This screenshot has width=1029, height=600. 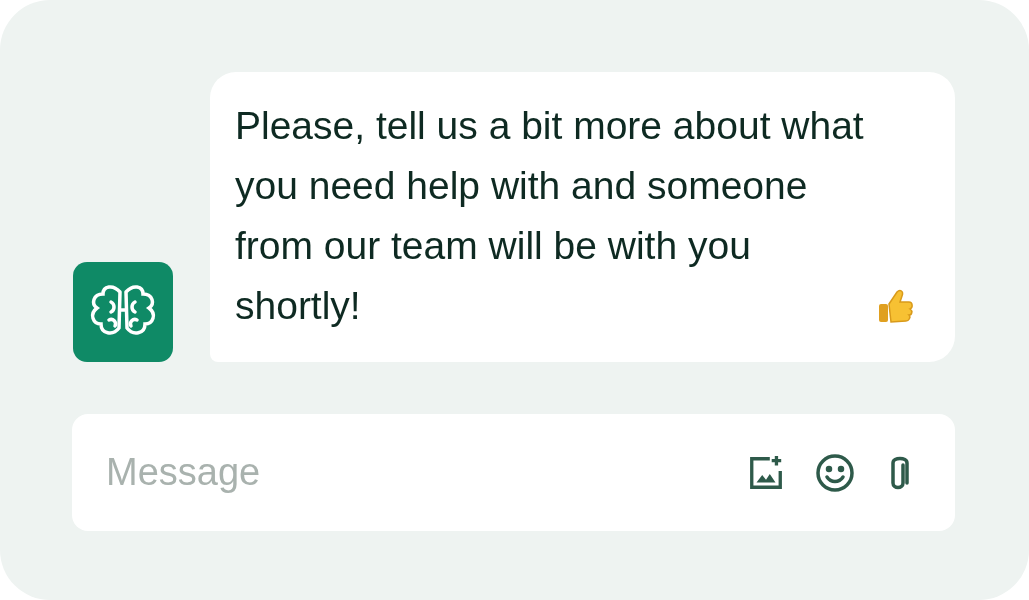 I want to click on brain-icon, so click(x=123, y=312).